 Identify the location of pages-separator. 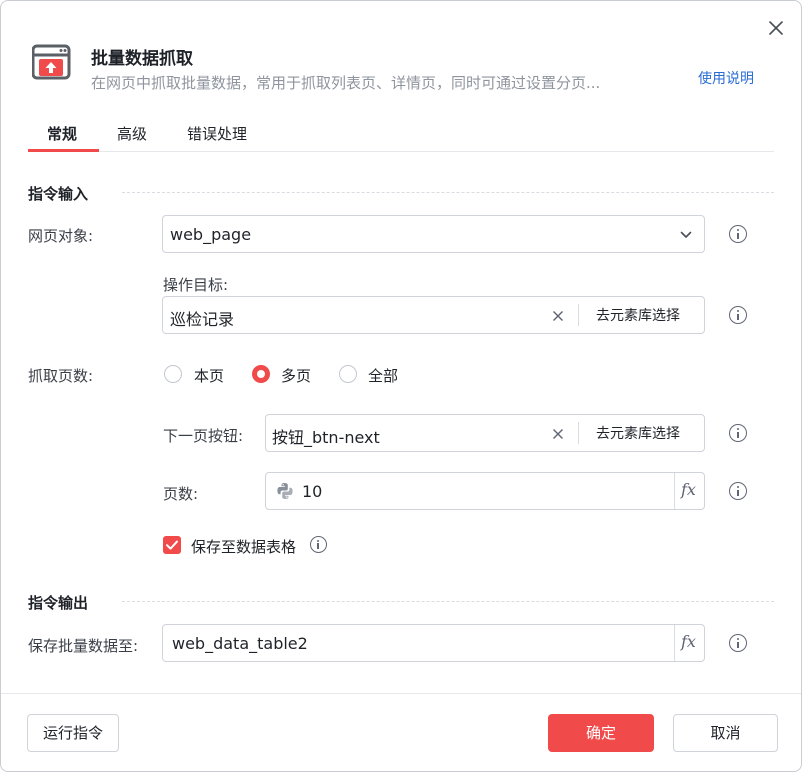
(674, 491).